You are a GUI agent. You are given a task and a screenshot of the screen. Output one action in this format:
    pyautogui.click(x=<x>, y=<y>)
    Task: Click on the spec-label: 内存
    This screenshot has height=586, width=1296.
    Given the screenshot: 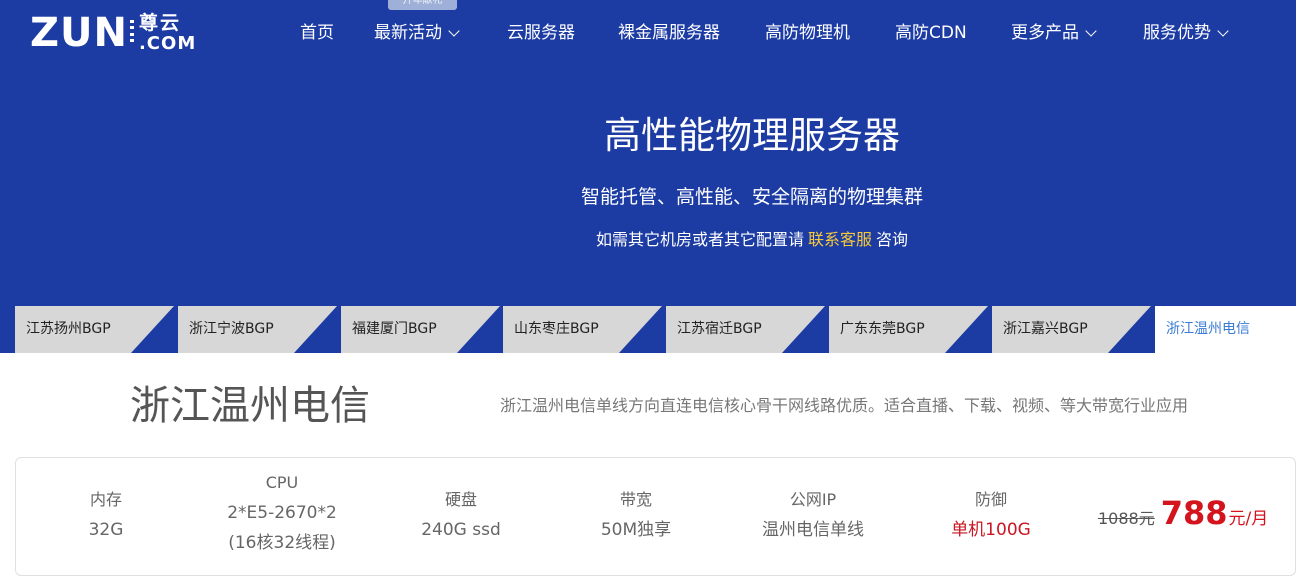 What is the action you would take?
    pyautogui.click(x=105, y=499)
    